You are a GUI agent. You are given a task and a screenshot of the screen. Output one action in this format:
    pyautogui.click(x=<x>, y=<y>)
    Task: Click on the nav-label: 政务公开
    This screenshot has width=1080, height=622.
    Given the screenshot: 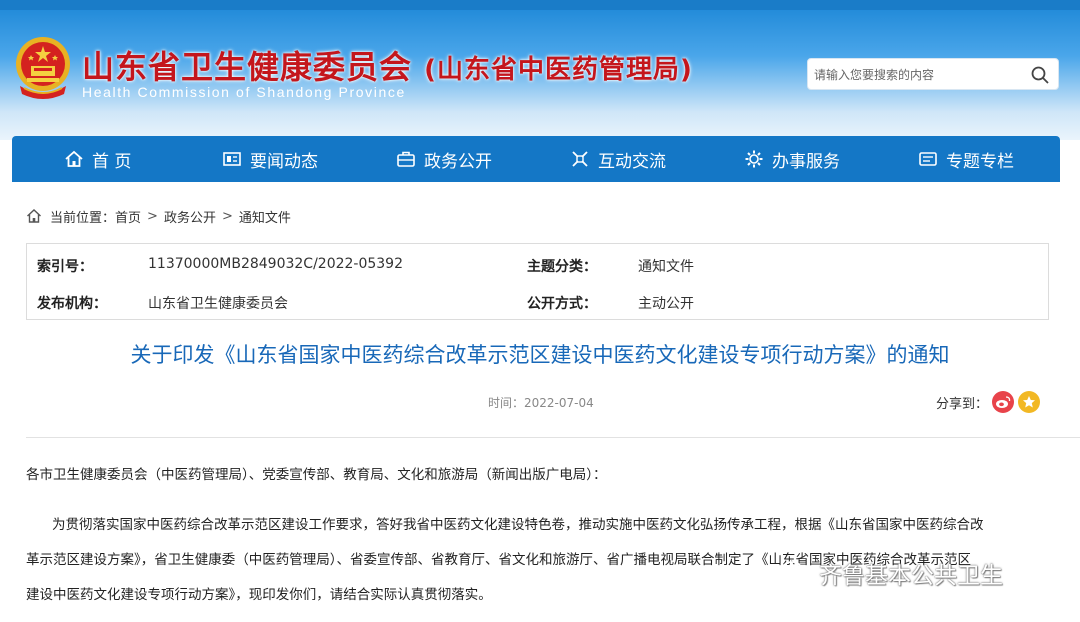 What is the action you would take?
    pyautogui.click(x=458, y=161)
    